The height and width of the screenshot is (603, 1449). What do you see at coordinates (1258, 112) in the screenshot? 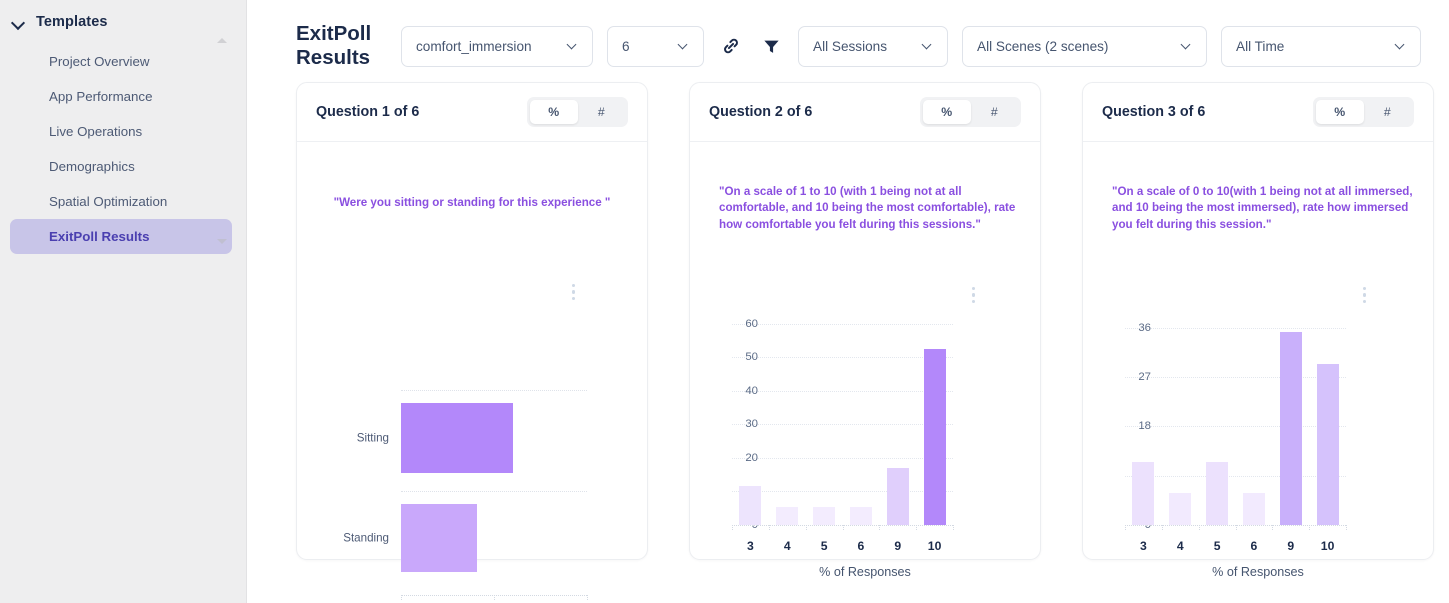
I see `card-header: Question 3 of 6 % #` at bounding box center [1258, 112].